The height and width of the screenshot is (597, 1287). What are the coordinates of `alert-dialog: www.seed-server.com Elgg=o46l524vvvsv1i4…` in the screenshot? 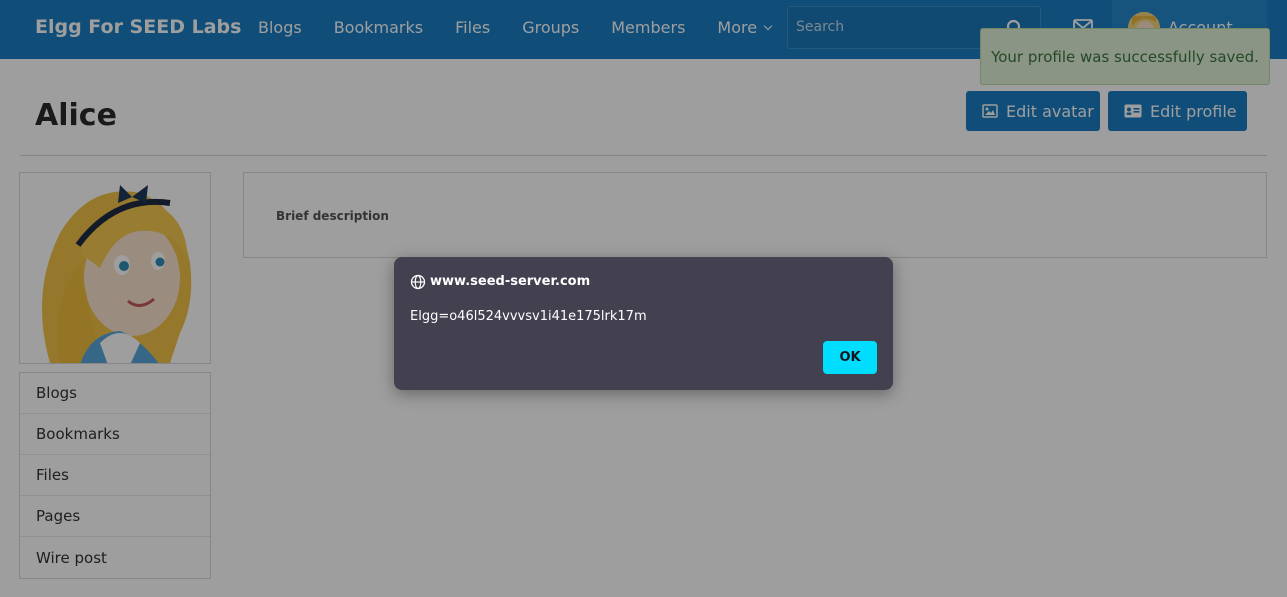 It's located at (643, 323).